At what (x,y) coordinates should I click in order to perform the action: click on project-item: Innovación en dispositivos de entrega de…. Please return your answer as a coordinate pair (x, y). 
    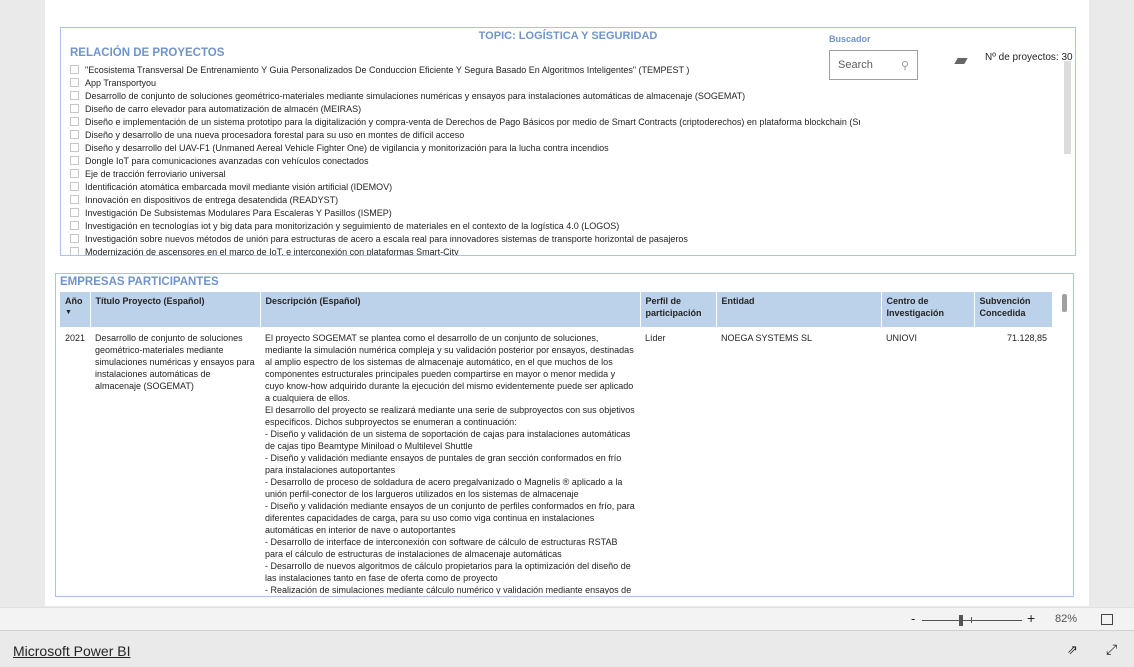
    Looking at the image, I should click on (465, 199).